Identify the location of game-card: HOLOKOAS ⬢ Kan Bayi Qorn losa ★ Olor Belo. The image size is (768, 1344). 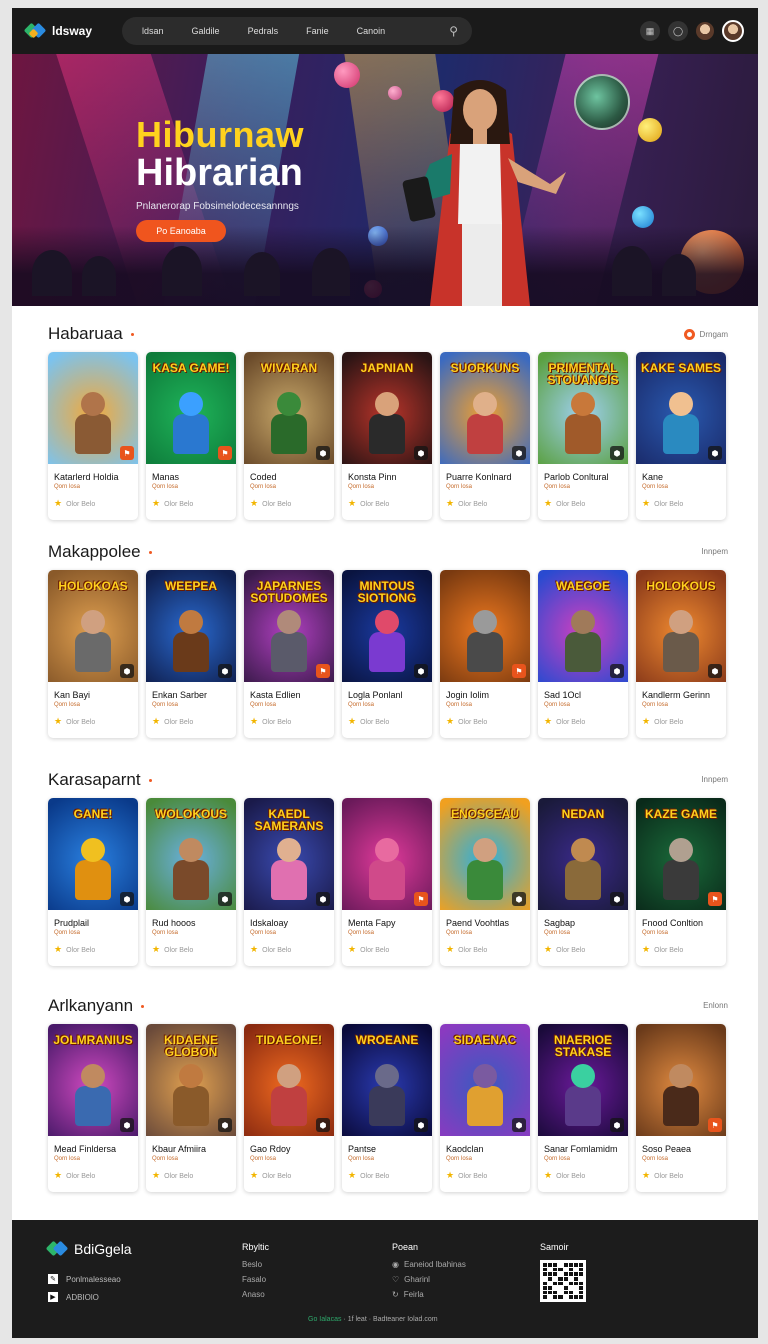
(93, 654).